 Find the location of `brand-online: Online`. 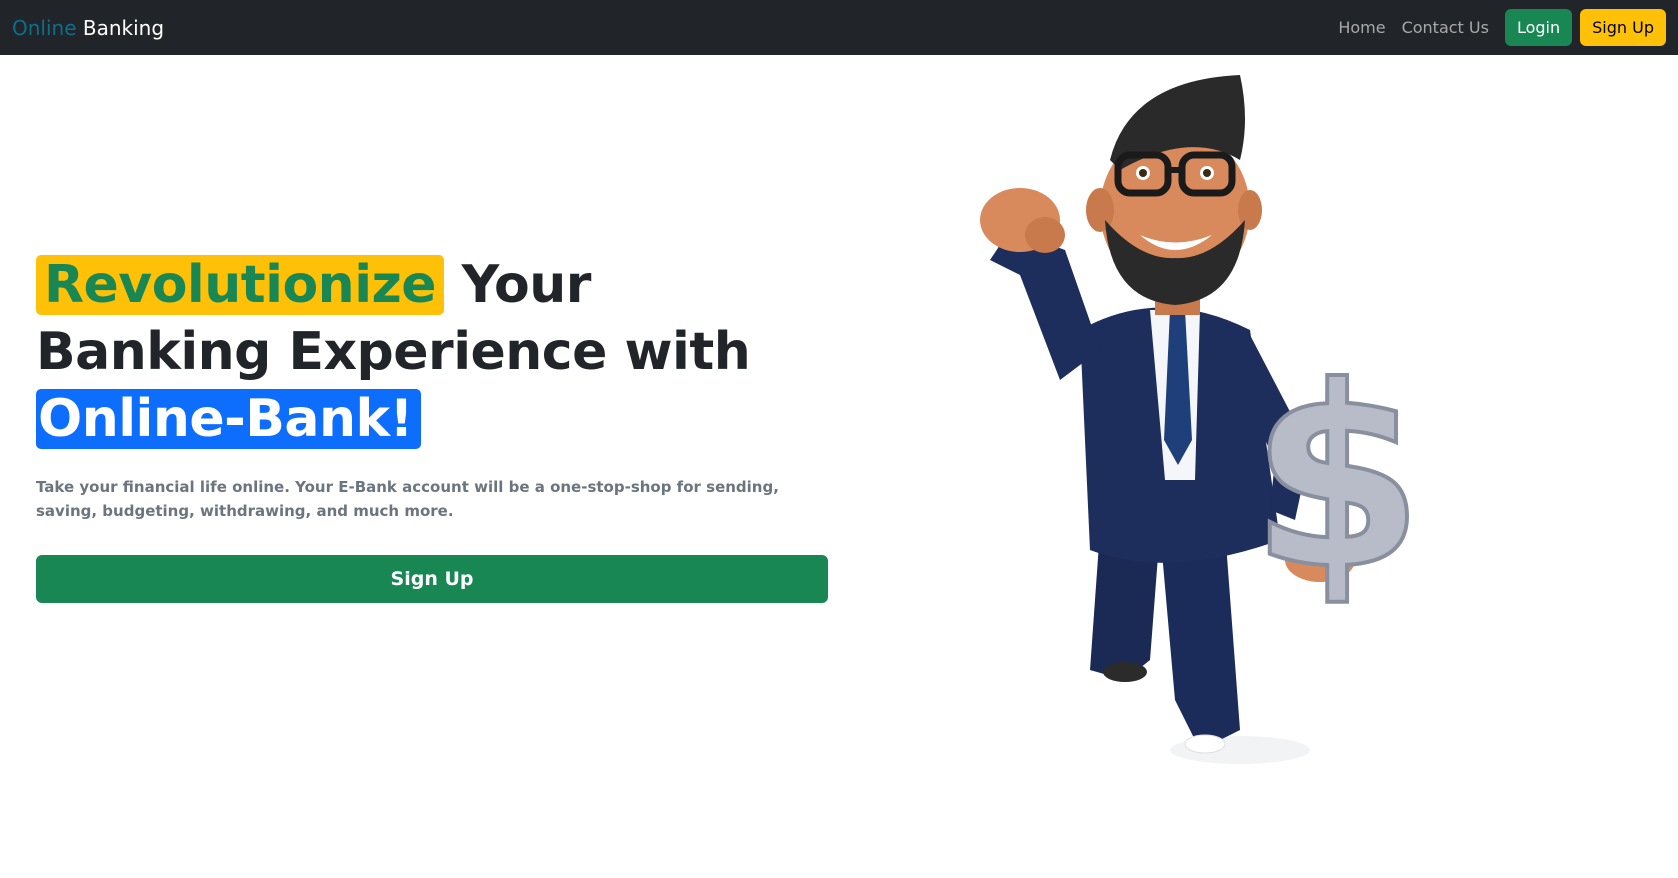

brand-online: Online is located at coordinates (44, 27).